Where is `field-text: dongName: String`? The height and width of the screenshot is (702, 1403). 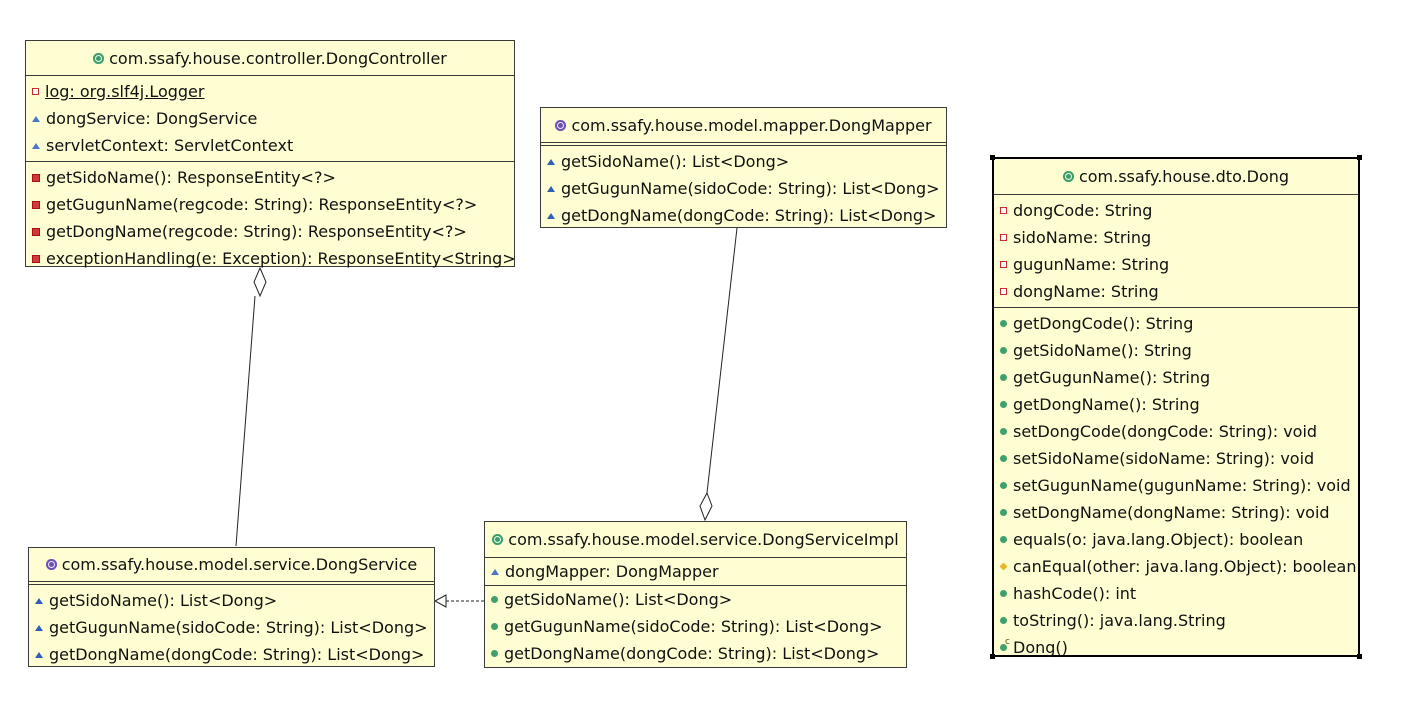 field-text: dongName: String is located at coordinates (1086, 291).